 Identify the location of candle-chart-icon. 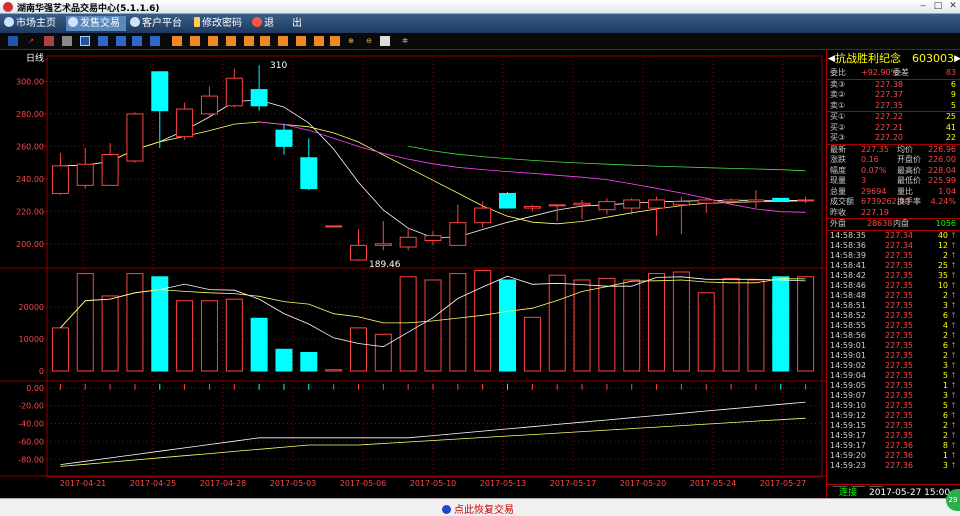
(49, 41).